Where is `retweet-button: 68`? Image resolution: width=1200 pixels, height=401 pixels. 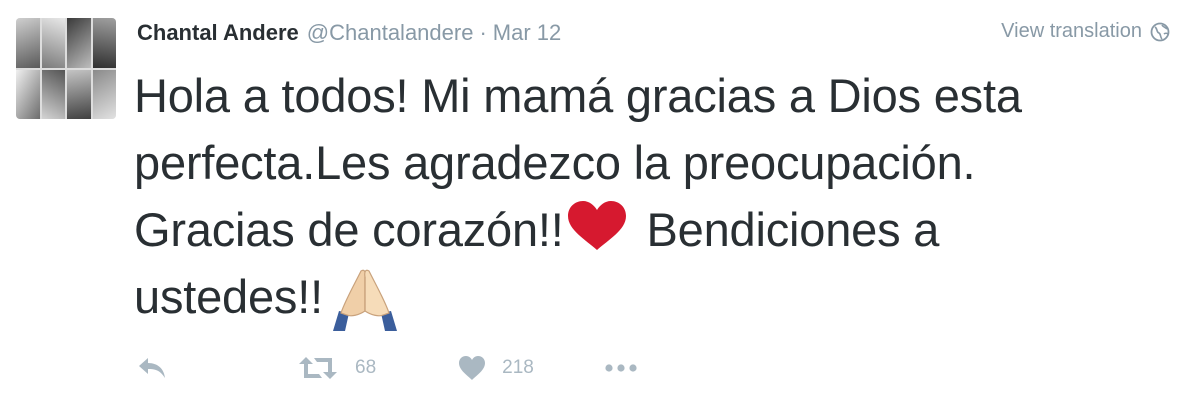 retweet-button: 68 is located at coordinates (336, 368).